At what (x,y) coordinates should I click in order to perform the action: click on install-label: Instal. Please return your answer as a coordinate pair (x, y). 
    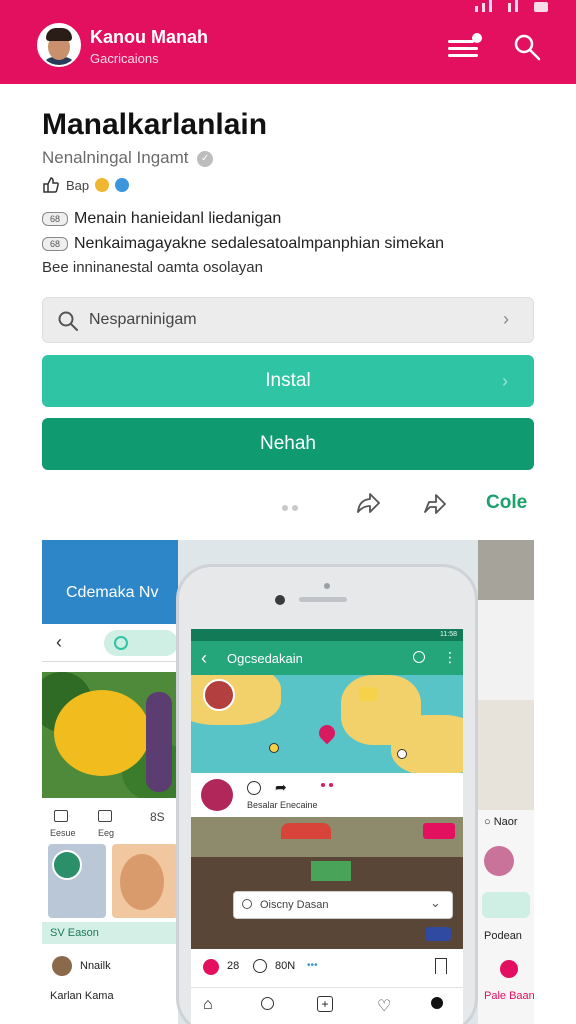
    Looking at the image, I should click on (288, 380).